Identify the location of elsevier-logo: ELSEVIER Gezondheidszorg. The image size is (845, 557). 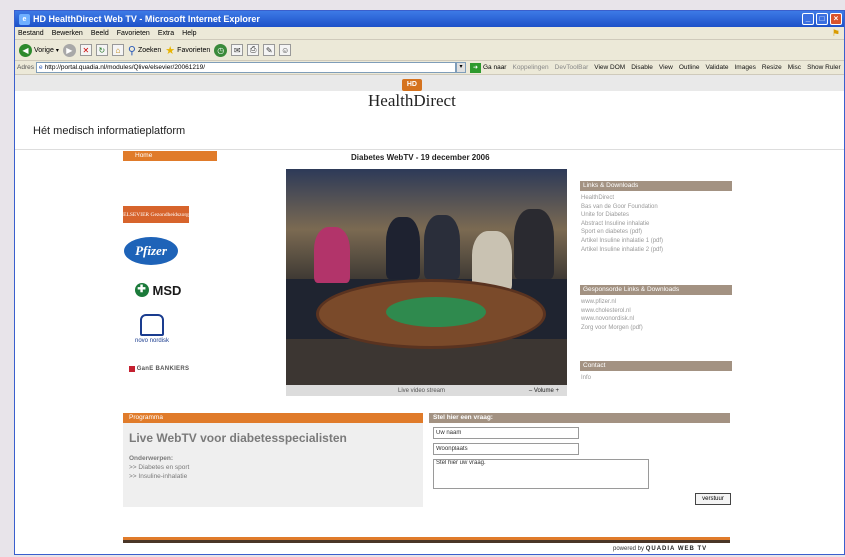
(156, 214).